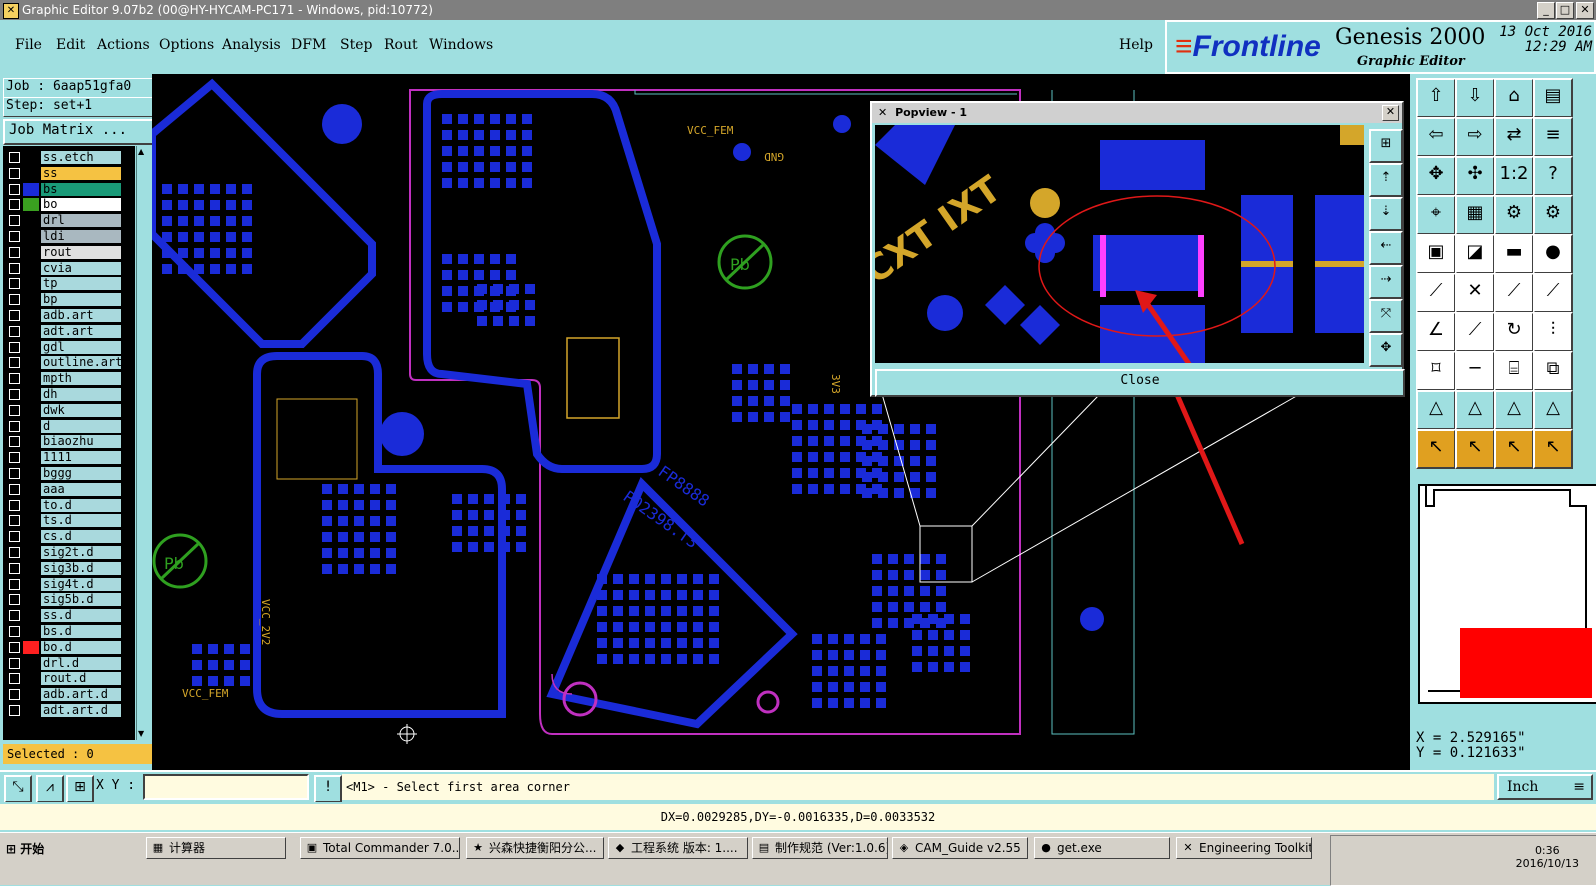 This screenshot has height=886, width=1596. I want to click on layer-name: dwk, so click(81, 410).